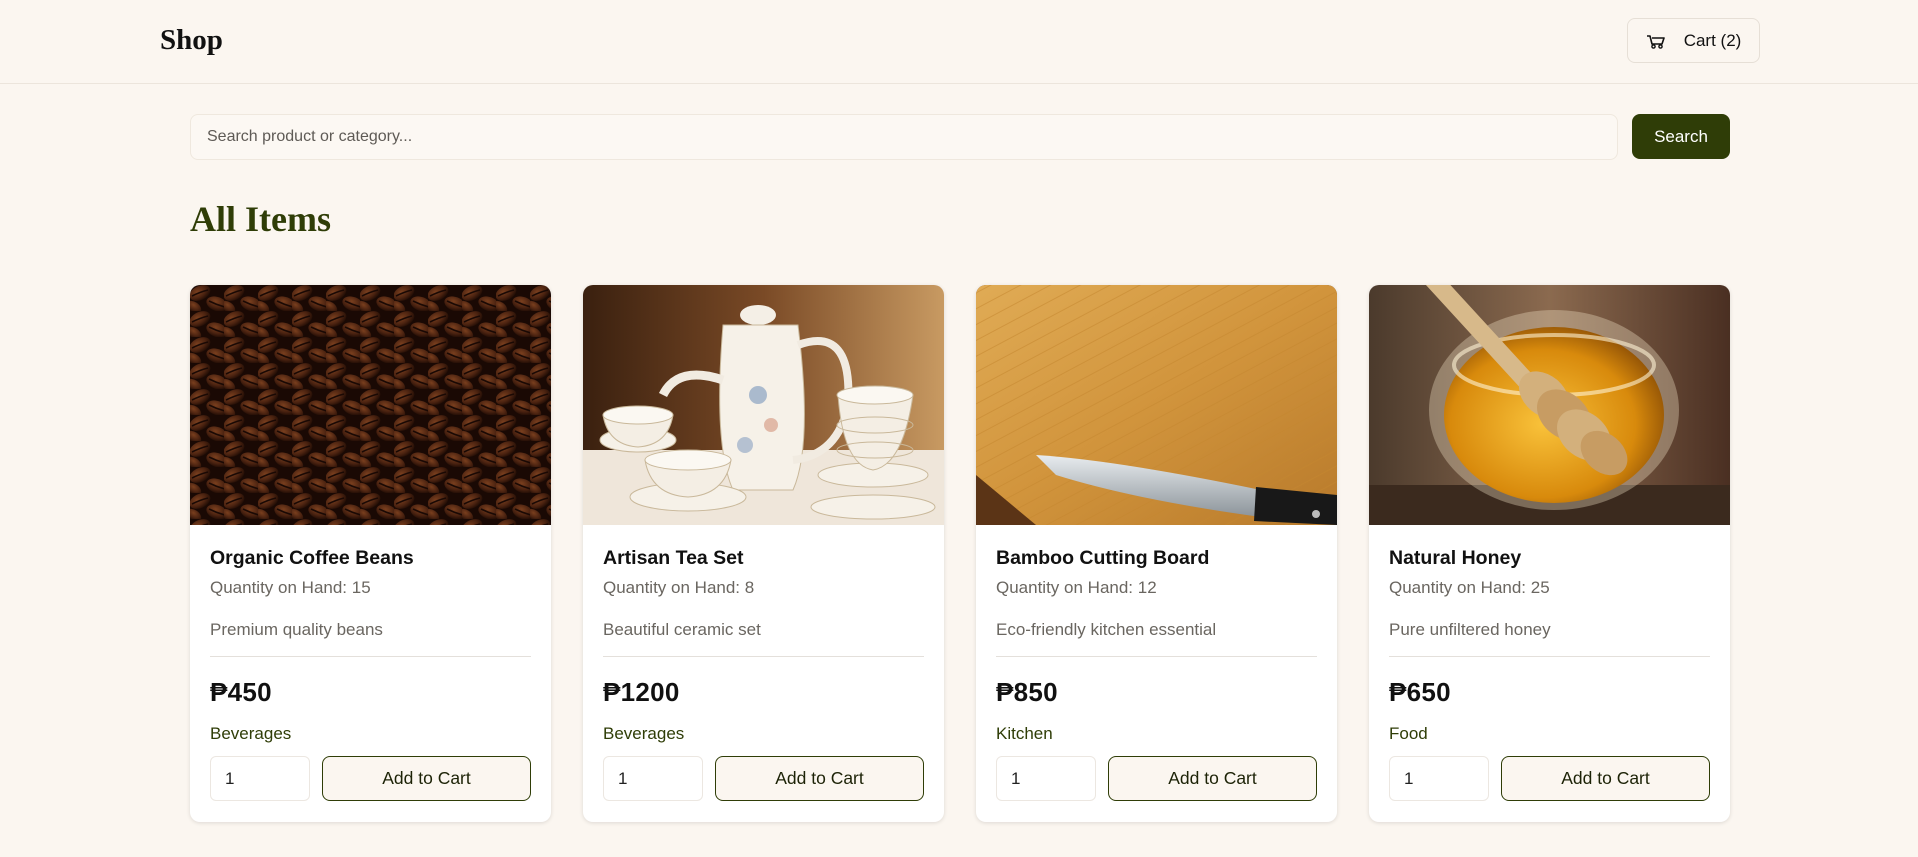 Image resolution: width=1918 pixels, height=857 pixels. What do you see at coordinates (1712, 40) in the screenshot?
I see `cart-label: Cart (2)` at bounding box center [1712, 40].